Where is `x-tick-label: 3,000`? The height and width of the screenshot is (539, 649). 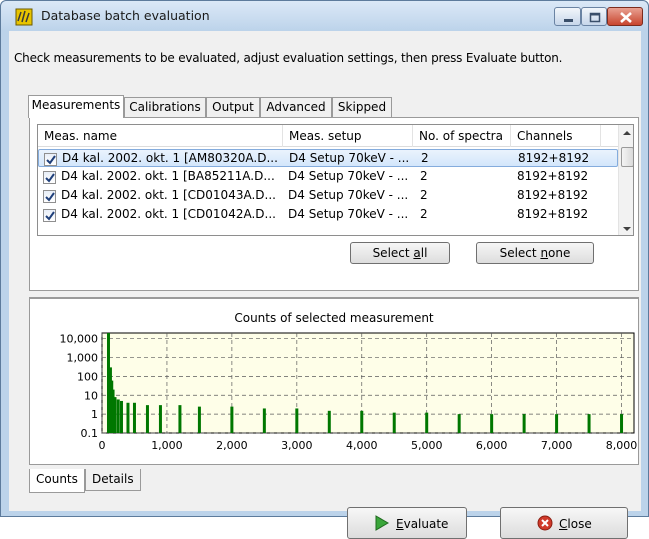
x-tick-label: 3,000 is located at coordinates (297, 445).